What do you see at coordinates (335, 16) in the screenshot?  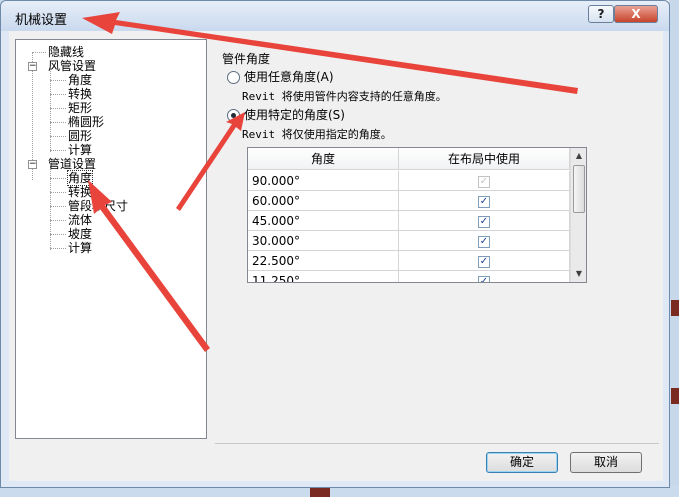 I see `title-bar: 机械设置 ? X` at bounding box center [335, 16].